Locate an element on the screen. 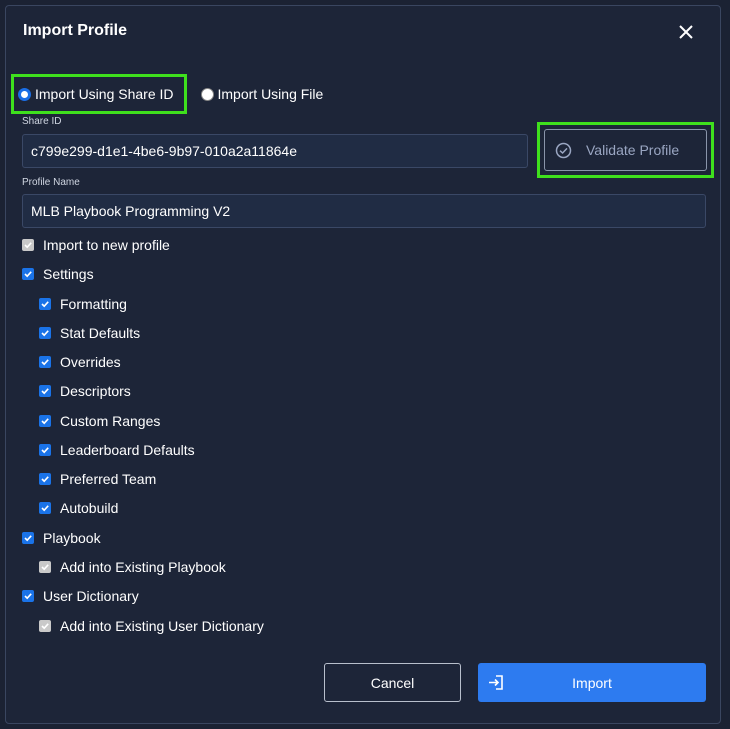 The height and width of the screenshot is (729, 730). checkbox-label: Descriptors is located at coordinates (95, 391).